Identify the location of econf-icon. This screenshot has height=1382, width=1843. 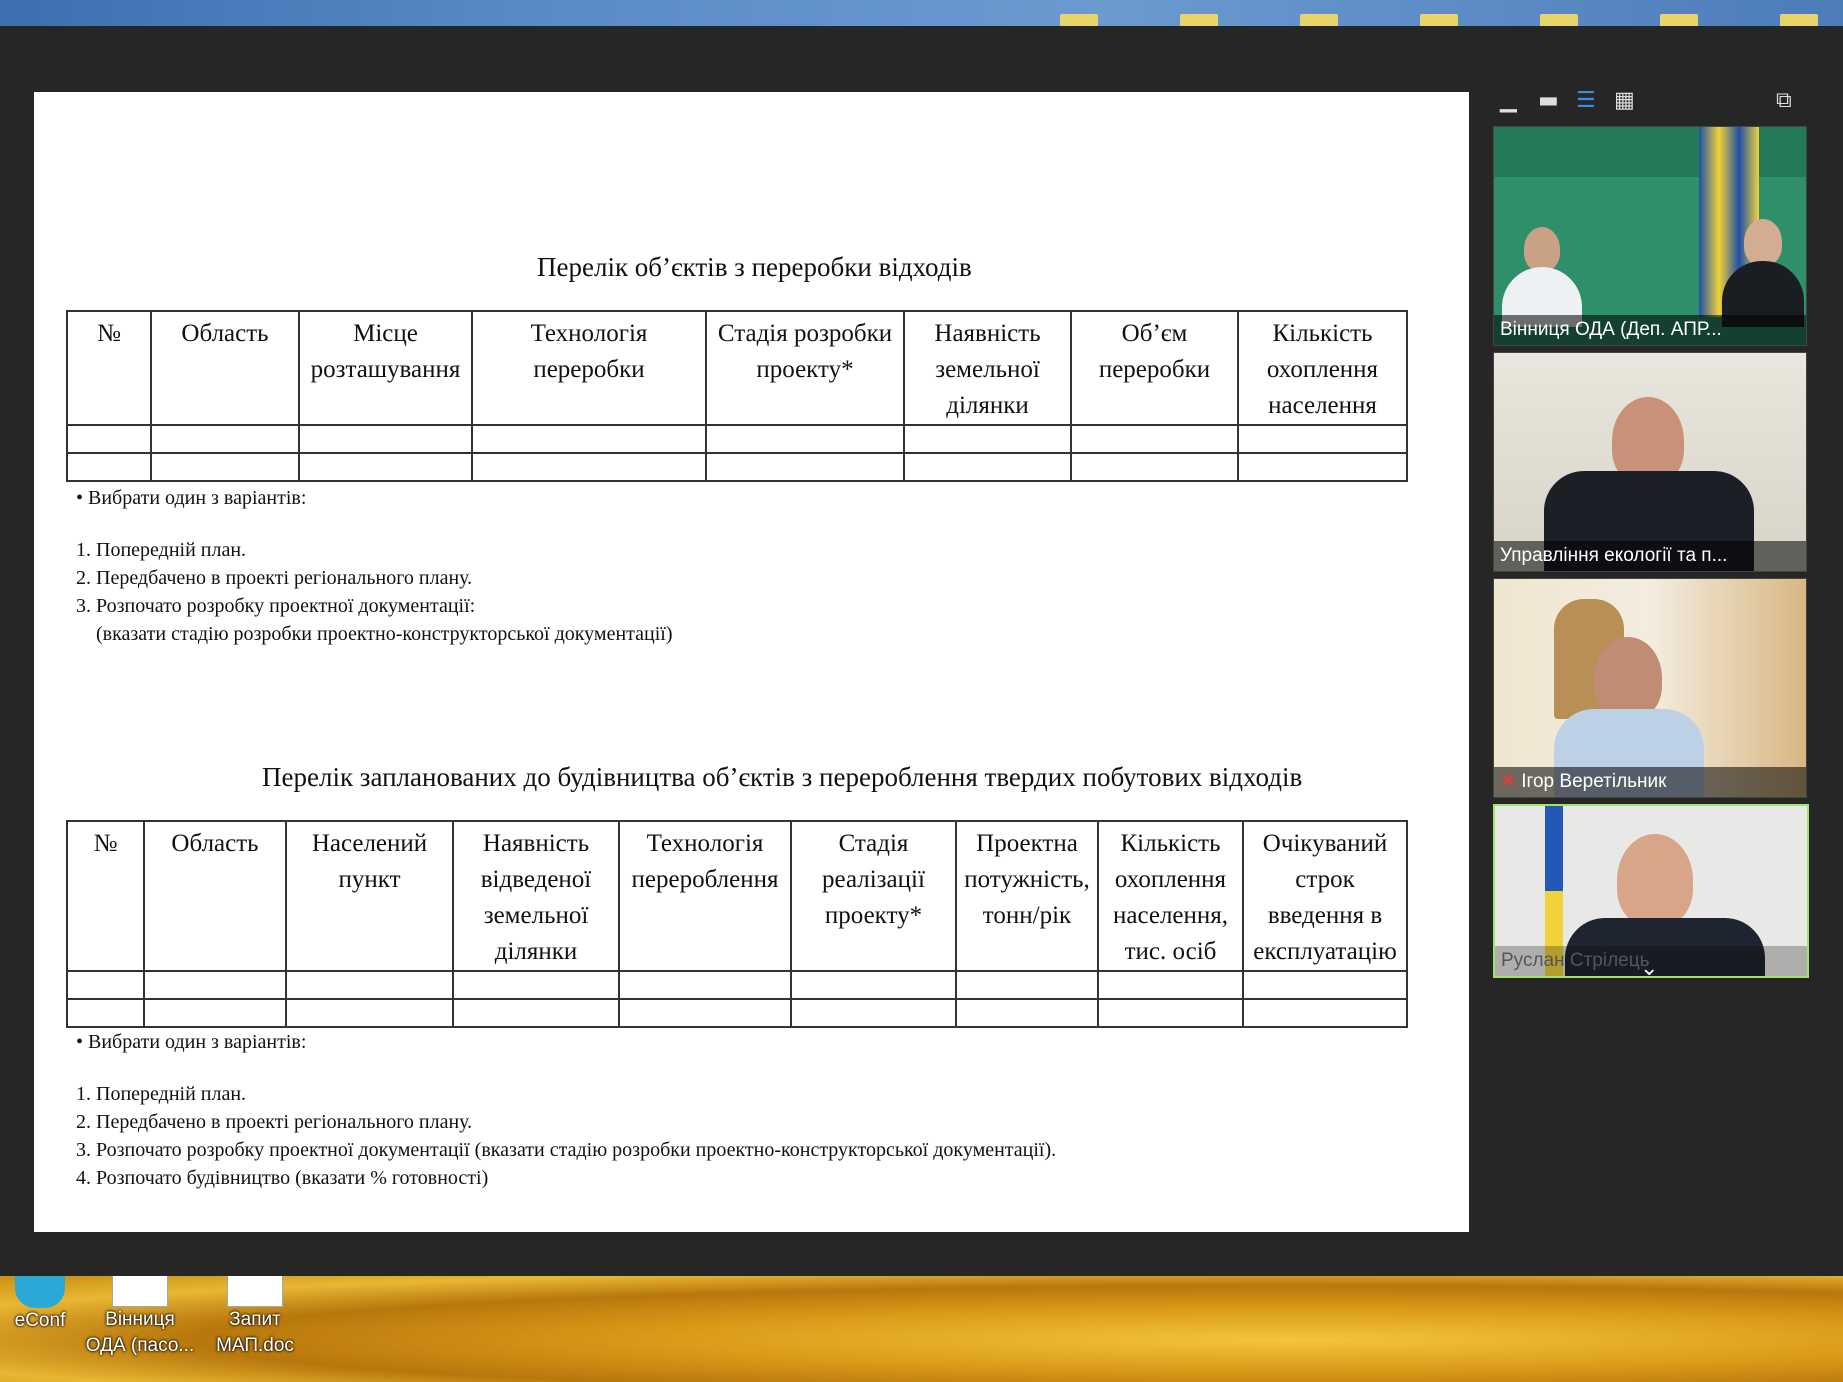
(40, 1292).